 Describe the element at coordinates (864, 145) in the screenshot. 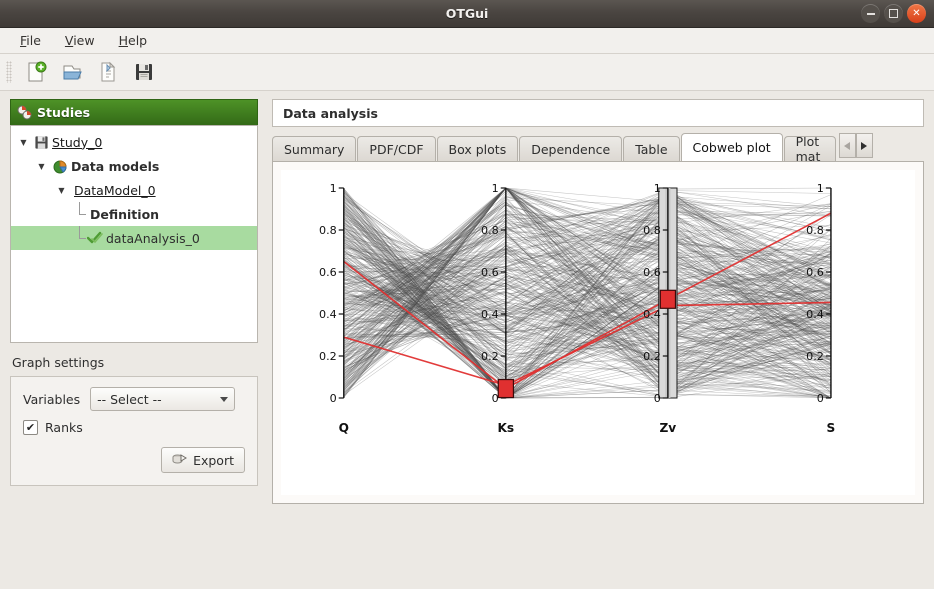

I see `tab-scroll-right-button` at that location.